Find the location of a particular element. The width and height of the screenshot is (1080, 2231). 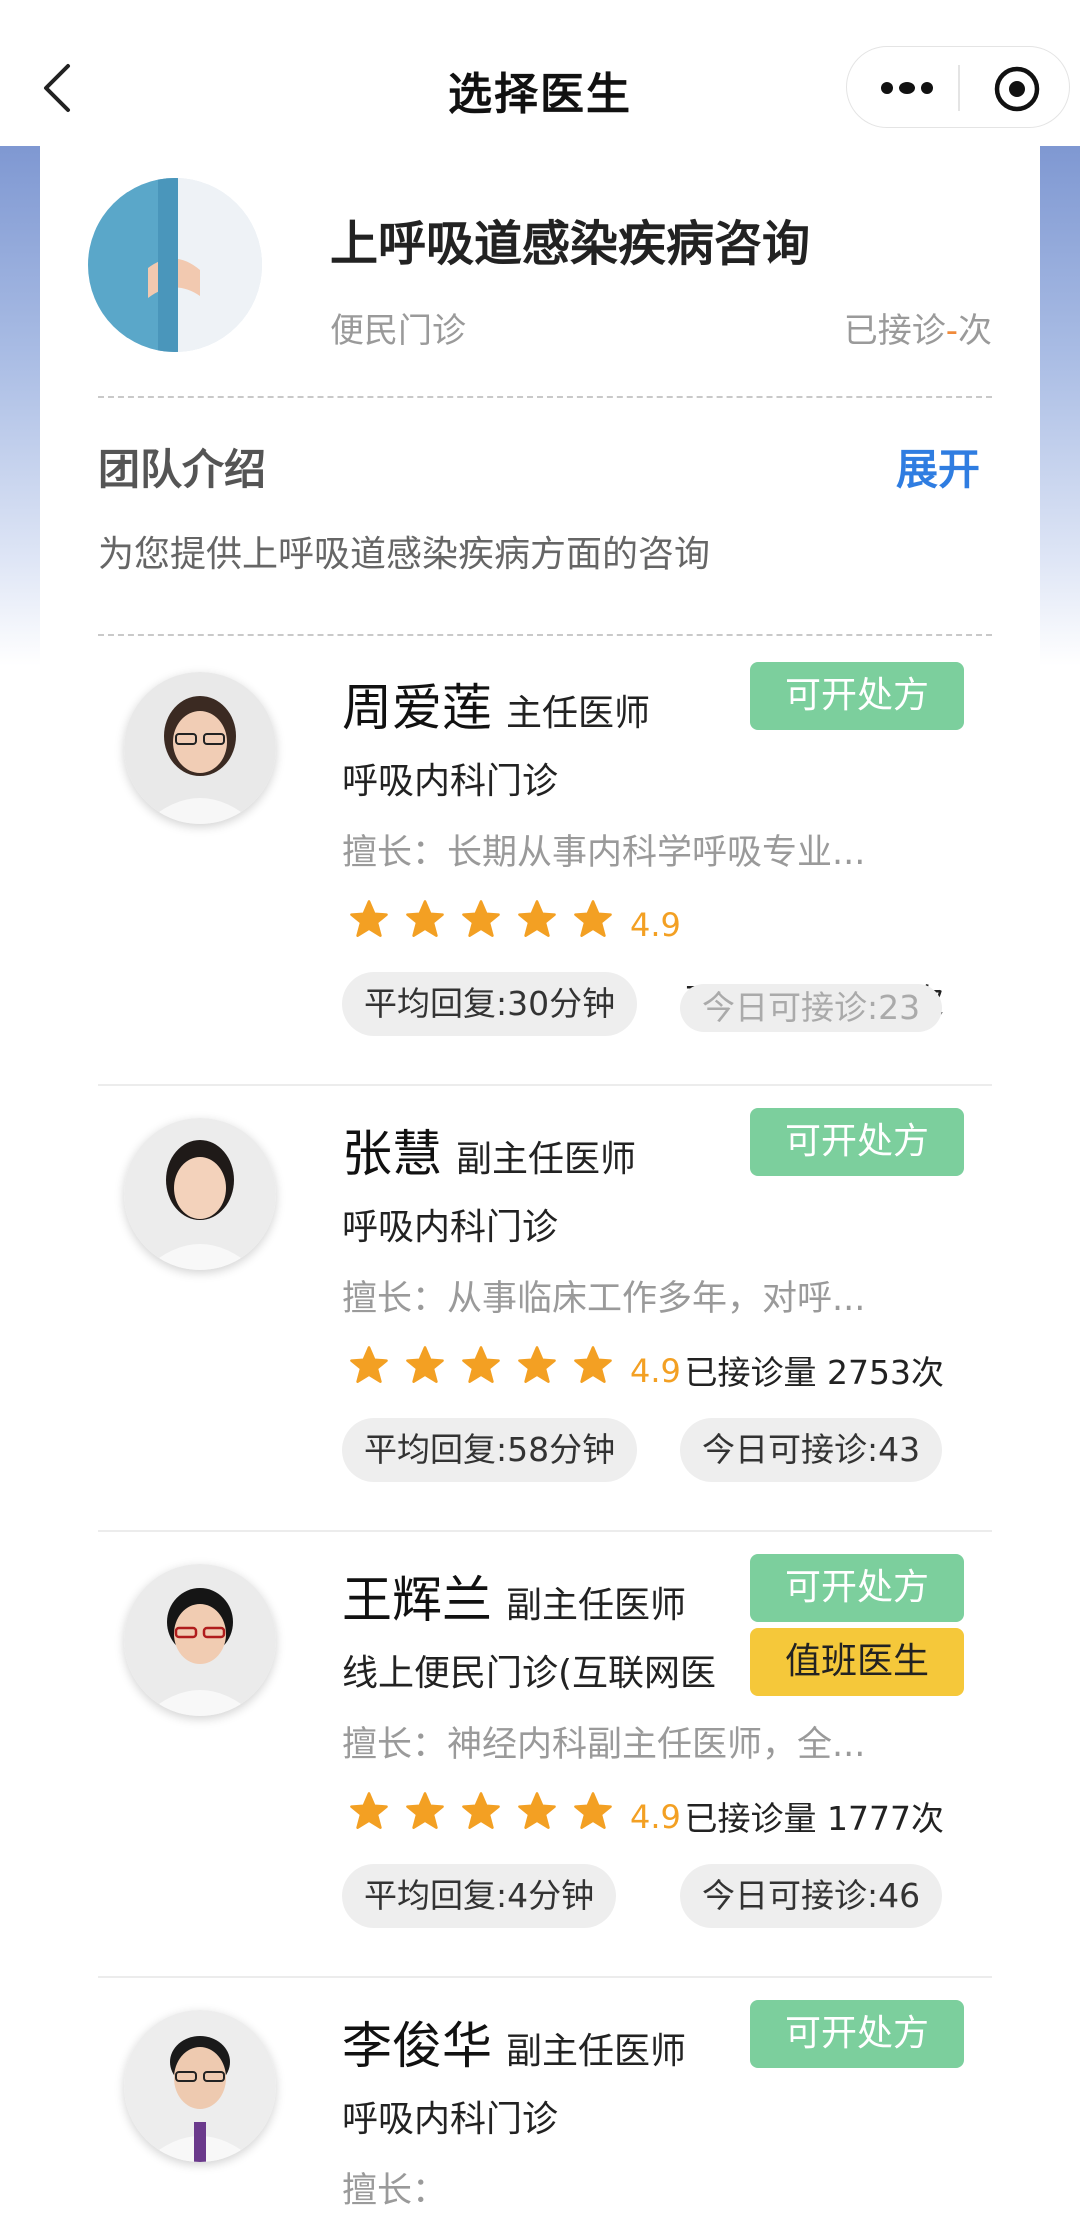

today-available-pill: 今日可接诊:23 is located at coordinates (811, 1008).